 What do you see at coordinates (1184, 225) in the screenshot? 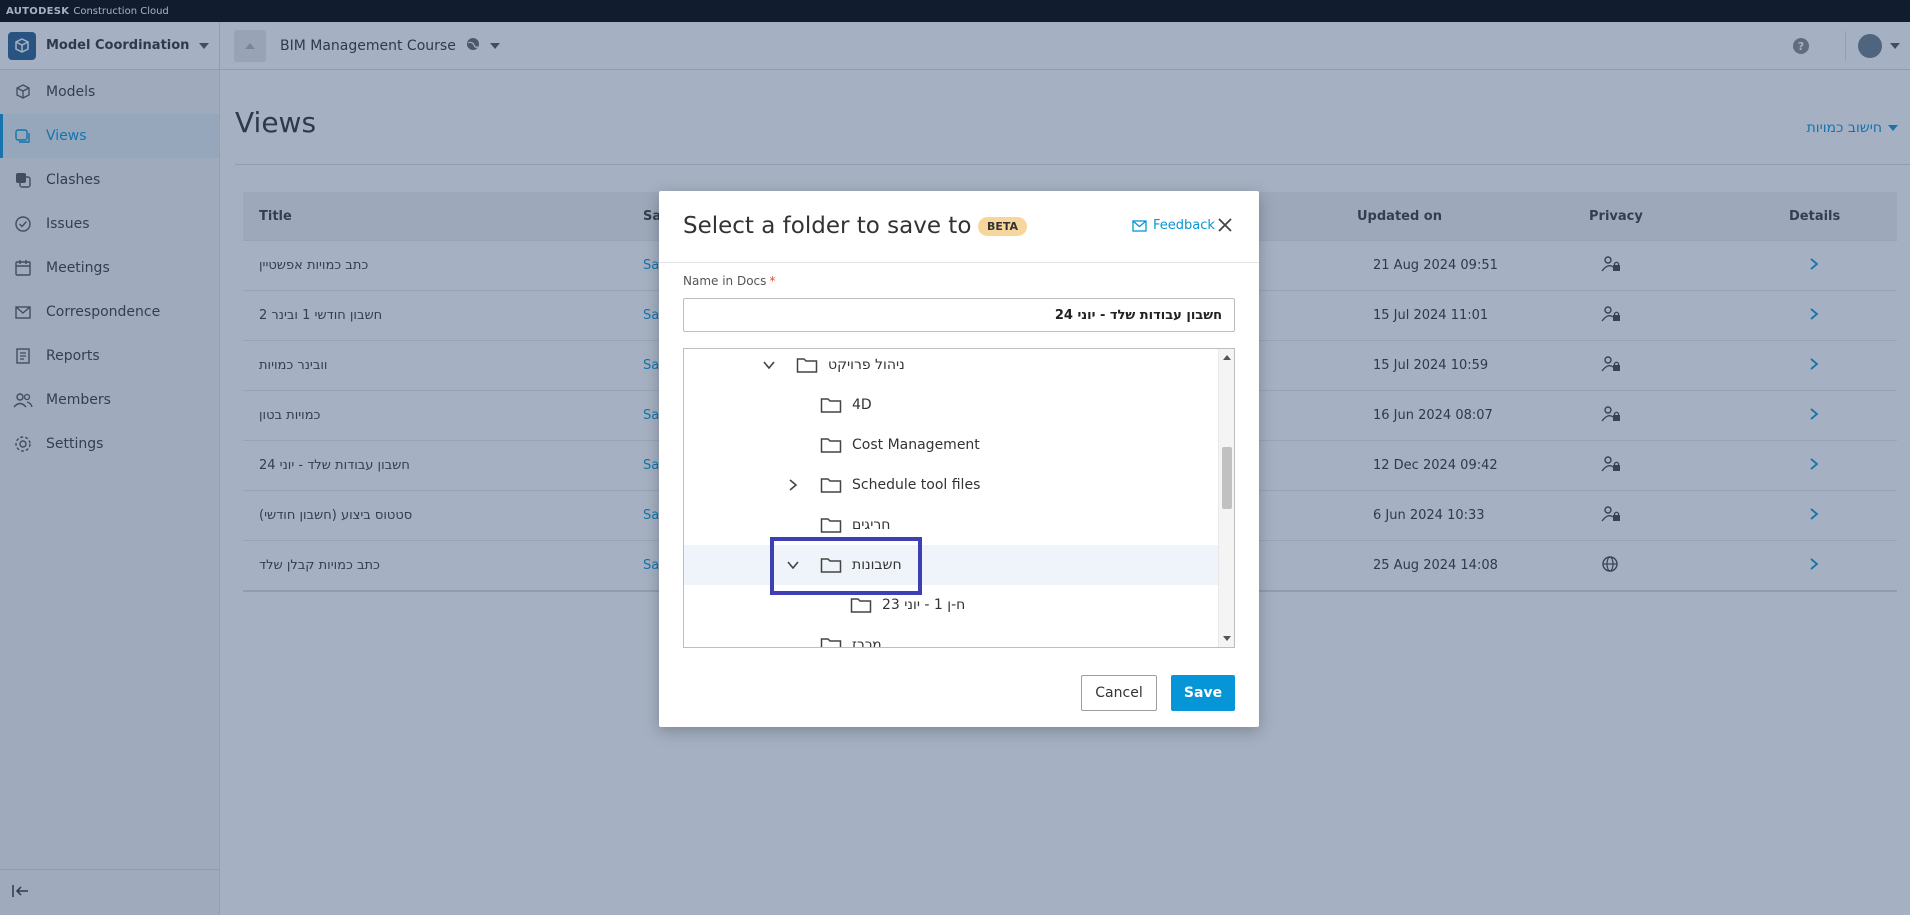
I see `feedback-label: Feedback` at bounding box center [1184, 225].